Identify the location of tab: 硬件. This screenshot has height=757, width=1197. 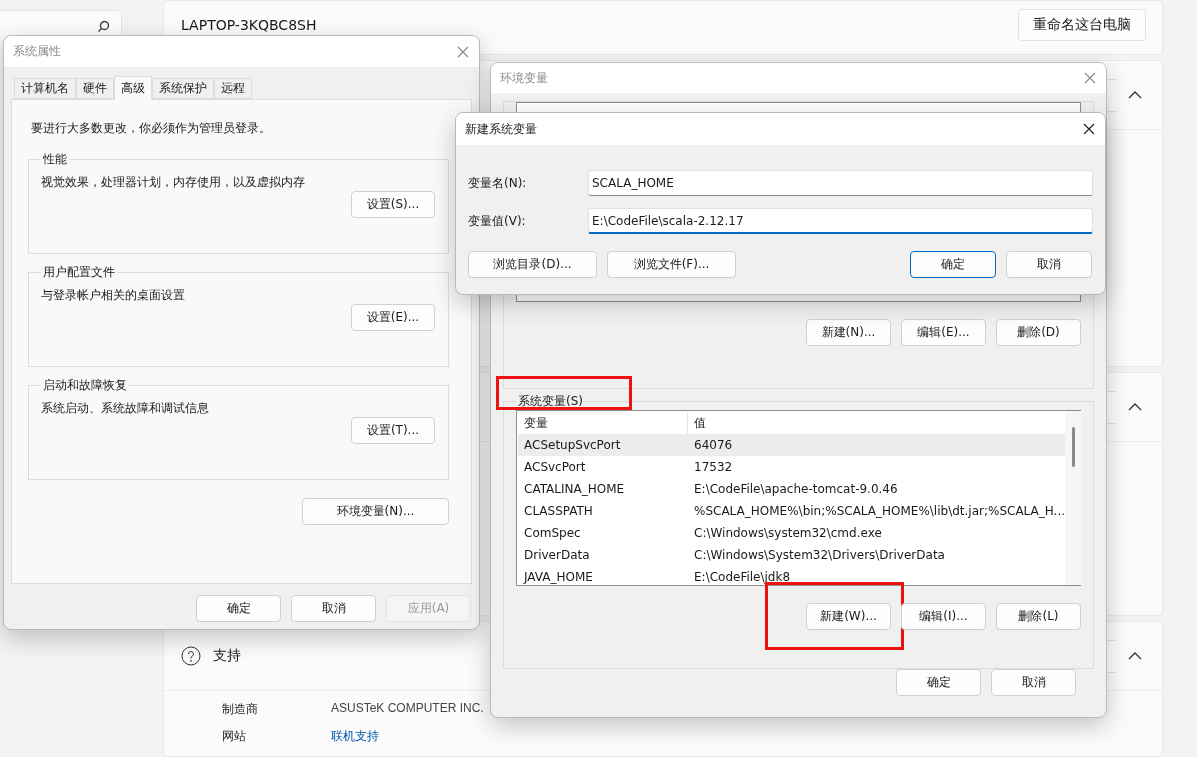
(95, 88).